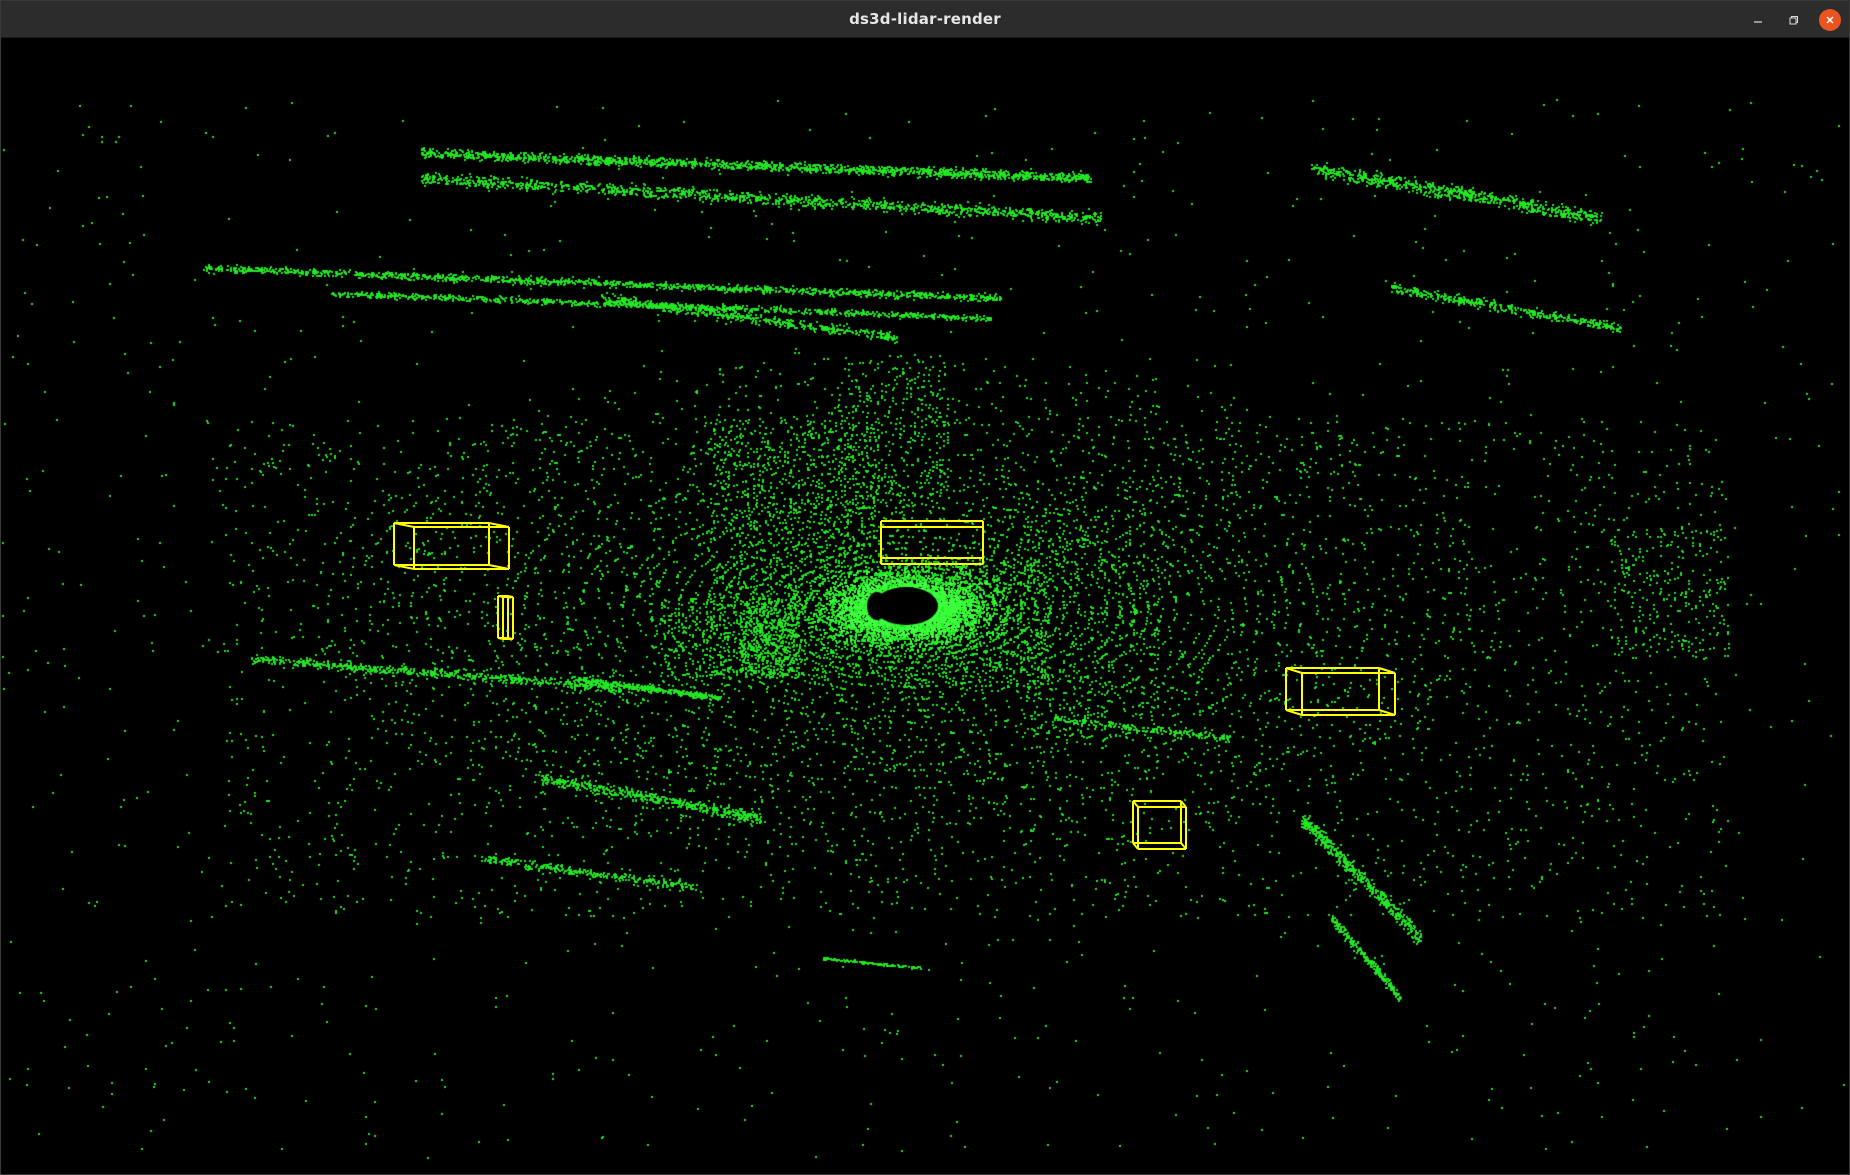  I want to click on maximize-button, so click(1794, 20).